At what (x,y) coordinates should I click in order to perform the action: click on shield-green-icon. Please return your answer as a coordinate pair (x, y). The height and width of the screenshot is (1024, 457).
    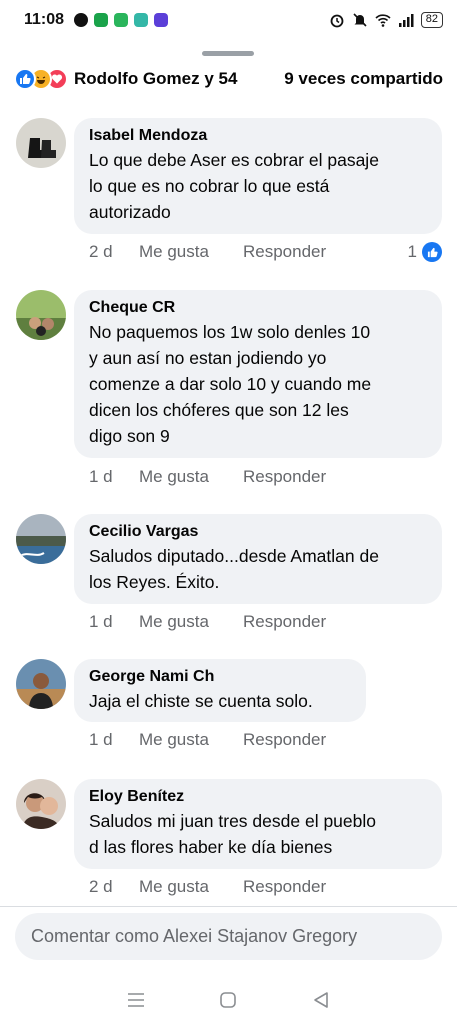
    Looking at the image, I should click on (101, 20).